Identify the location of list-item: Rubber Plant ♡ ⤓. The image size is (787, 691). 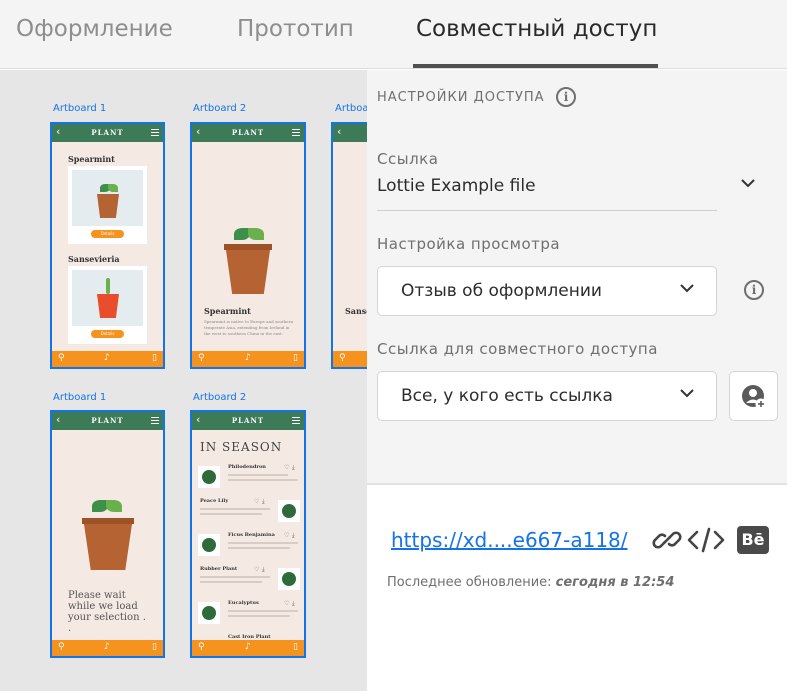
(249, 581).